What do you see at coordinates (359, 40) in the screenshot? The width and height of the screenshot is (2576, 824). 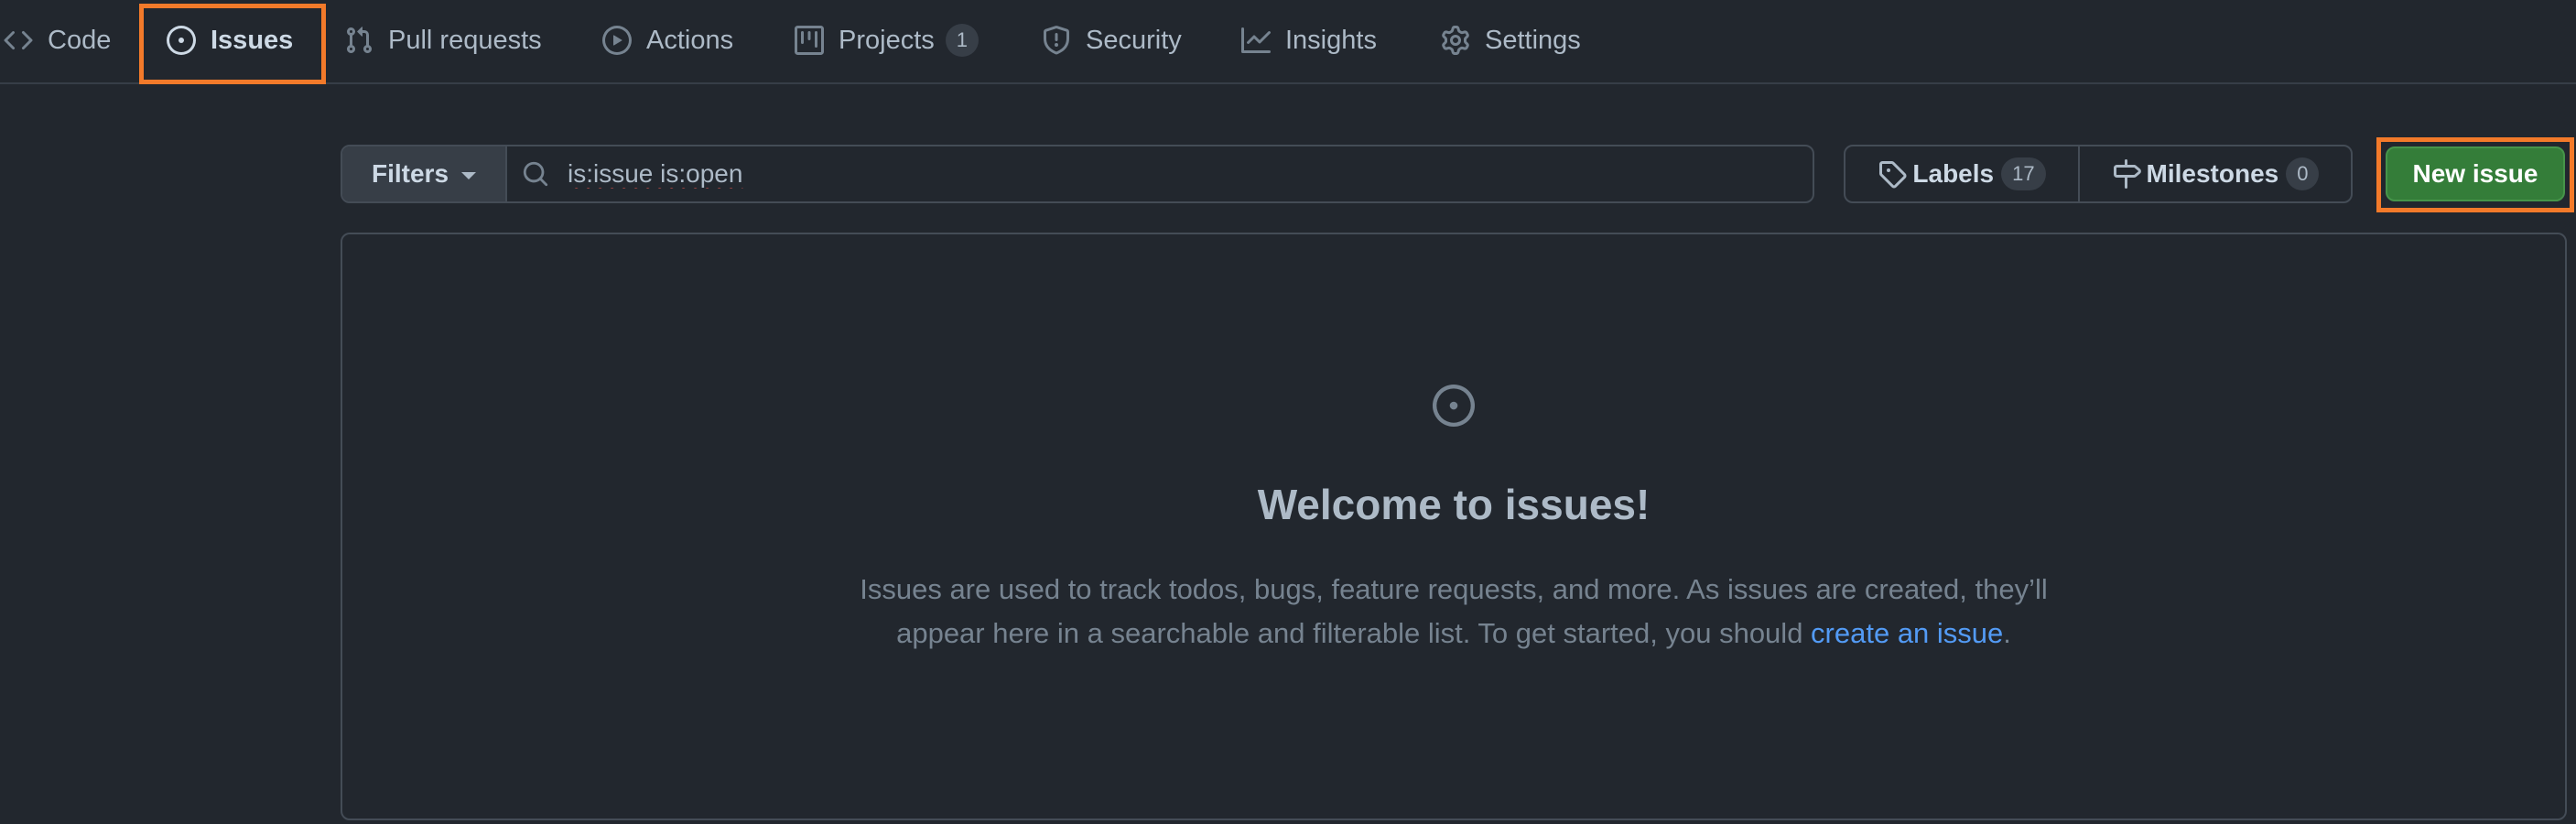 I see `git-pull-request-icon` at bounding box center [359, 40].